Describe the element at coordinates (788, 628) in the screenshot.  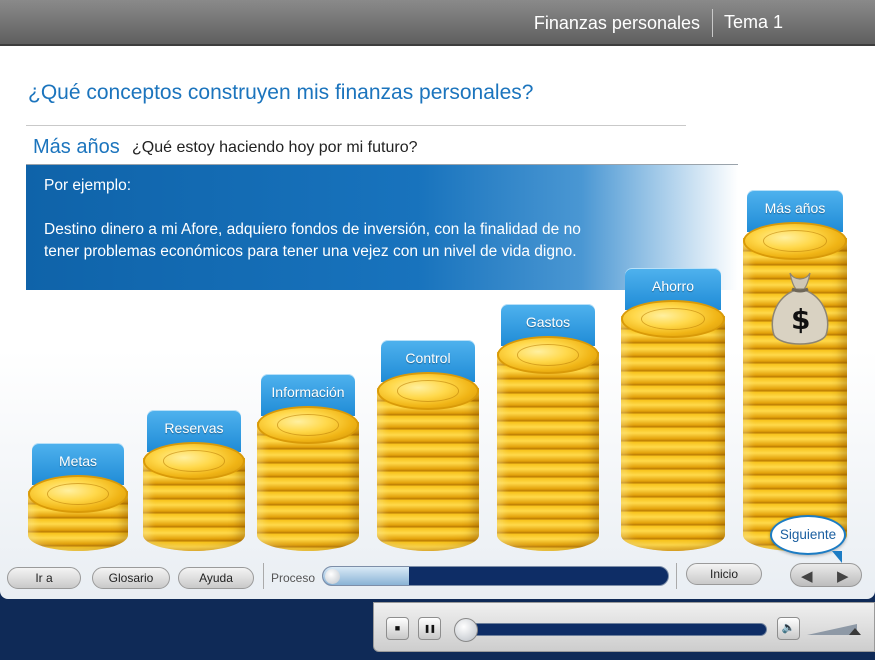
I see `speaker-icon: 🔈` at that location.